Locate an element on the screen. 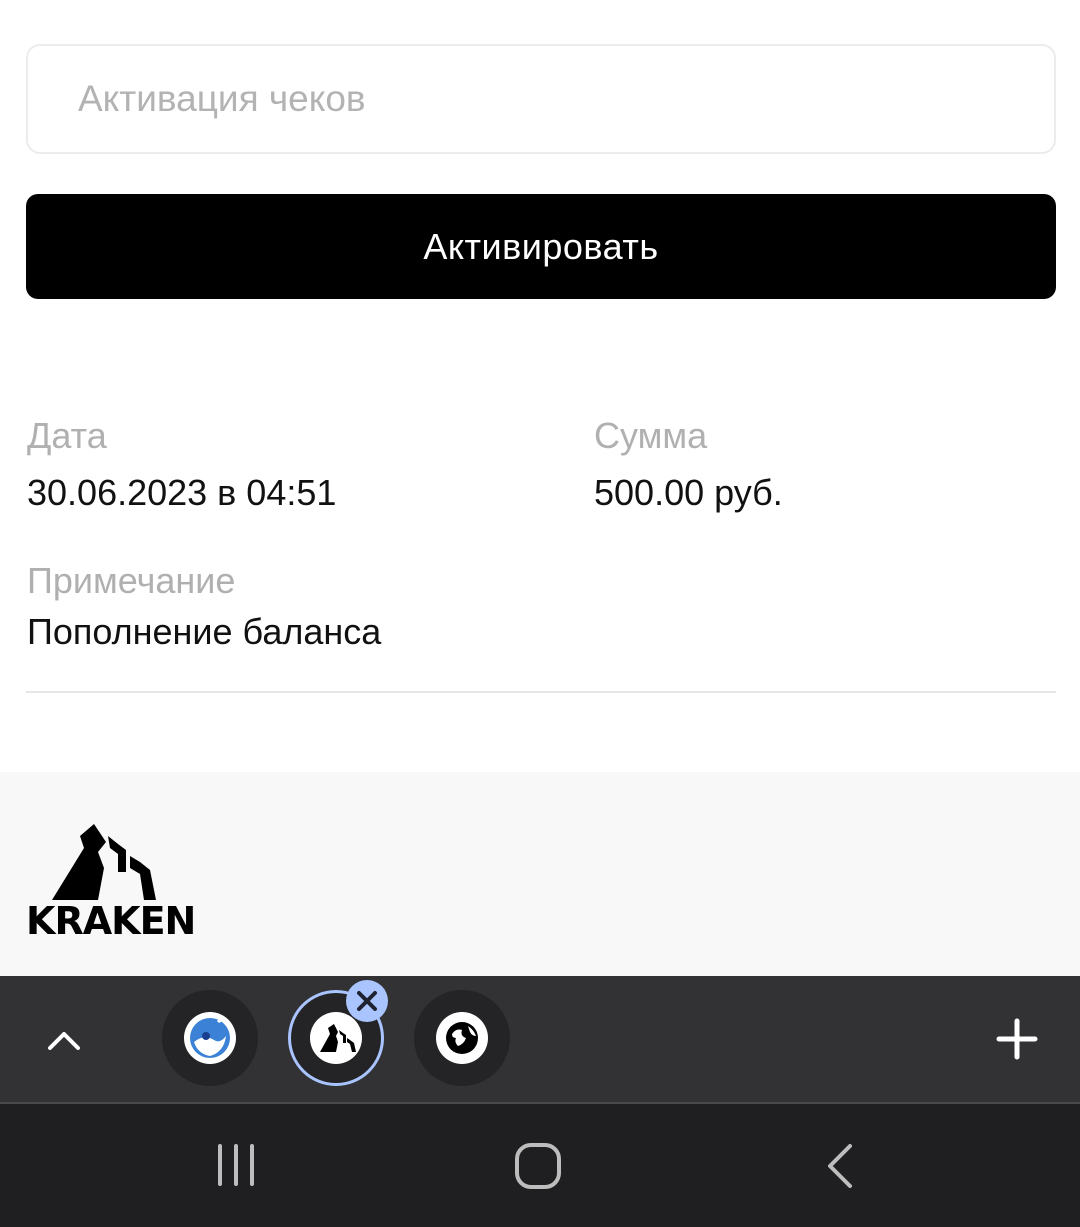  system-navigation-bar is located at coordinates (540, 1165).